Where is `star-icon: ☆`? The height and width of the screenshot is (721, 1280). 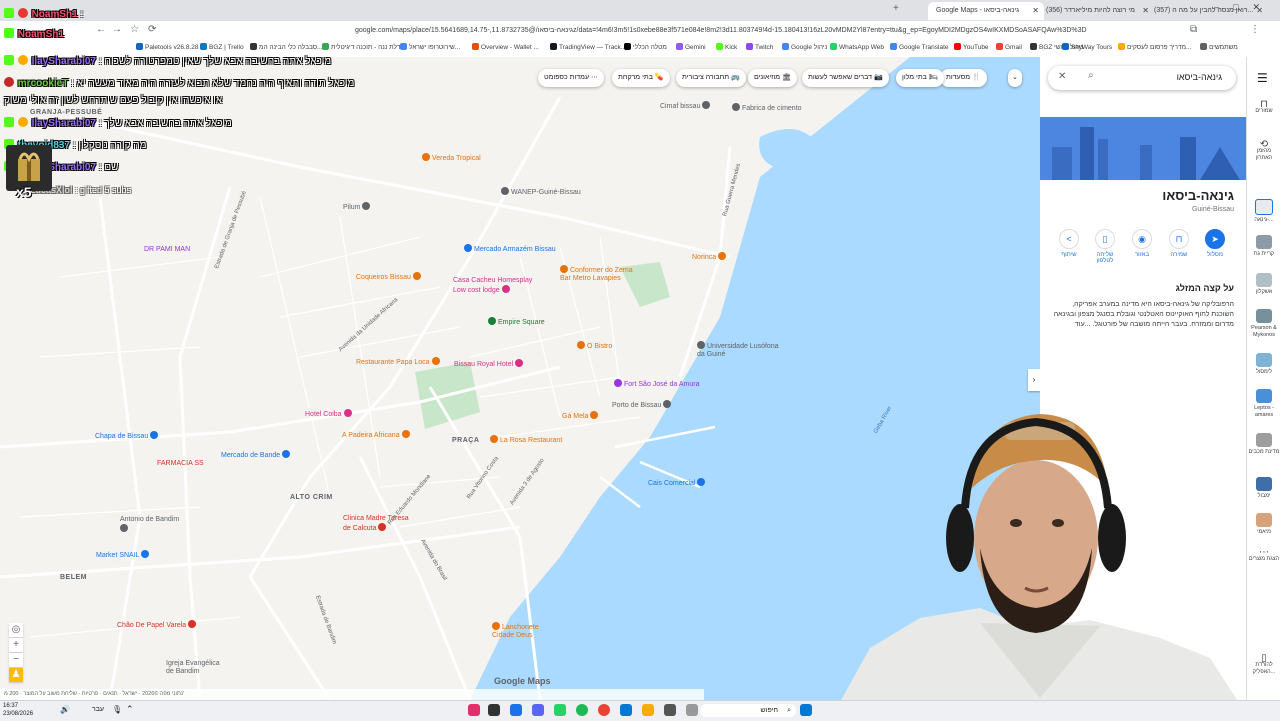
star-icon: ☆ is located at coordinates (134, 29).